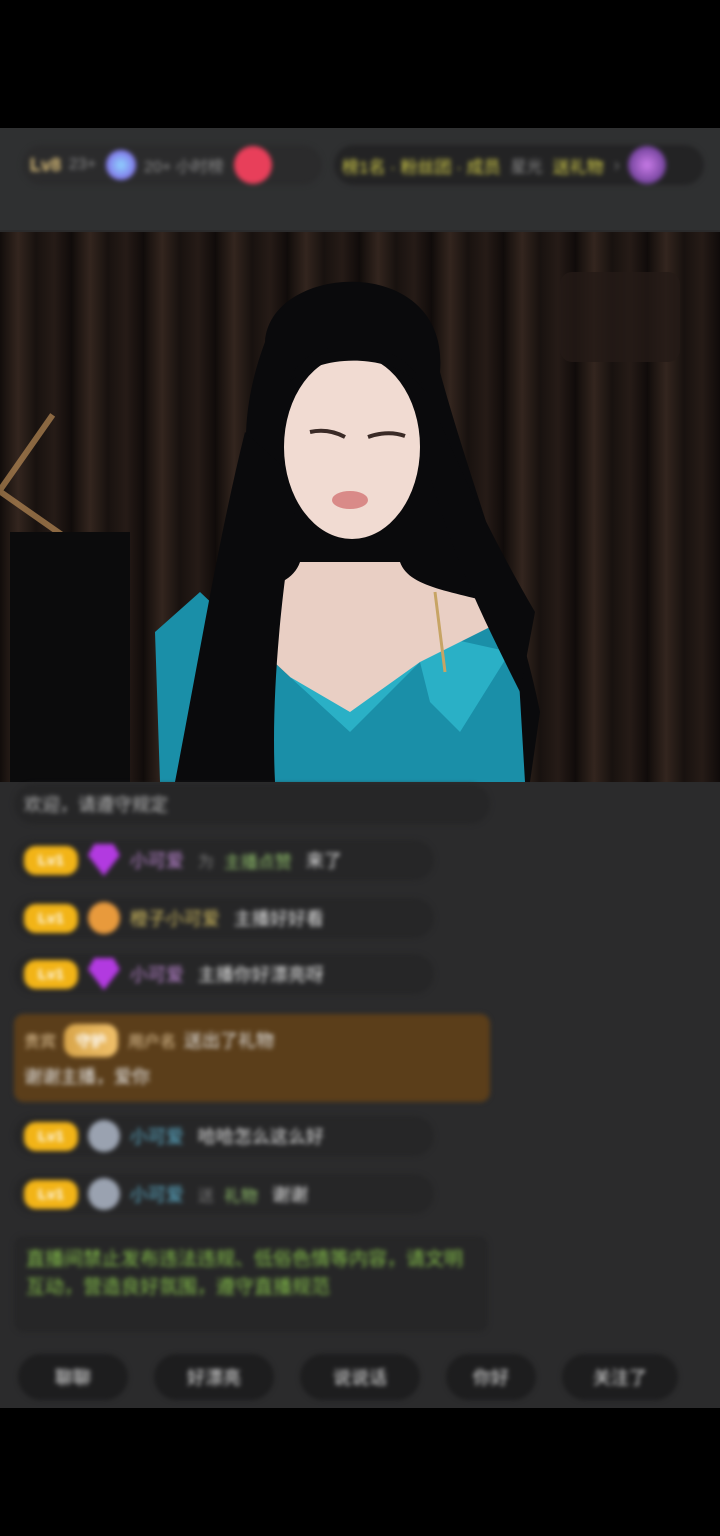 This screenshot has width=720, height=1536. Describe the element at coordinates (252, 804) in the screenshot. I see `system-notice: 欢迎，请遵守规定` at that location.